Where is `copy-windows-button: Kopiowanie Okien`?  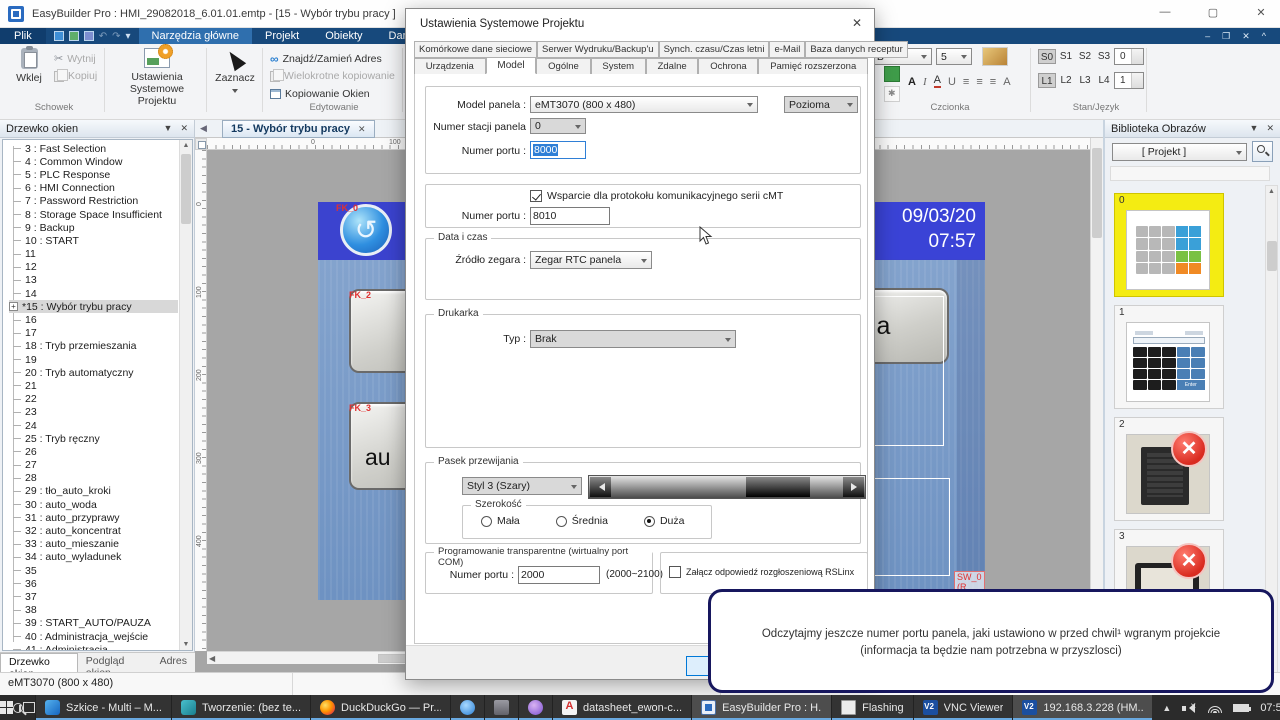 copy-windows-button: Kopiowanie Okien is located at coordinates (320, 94).